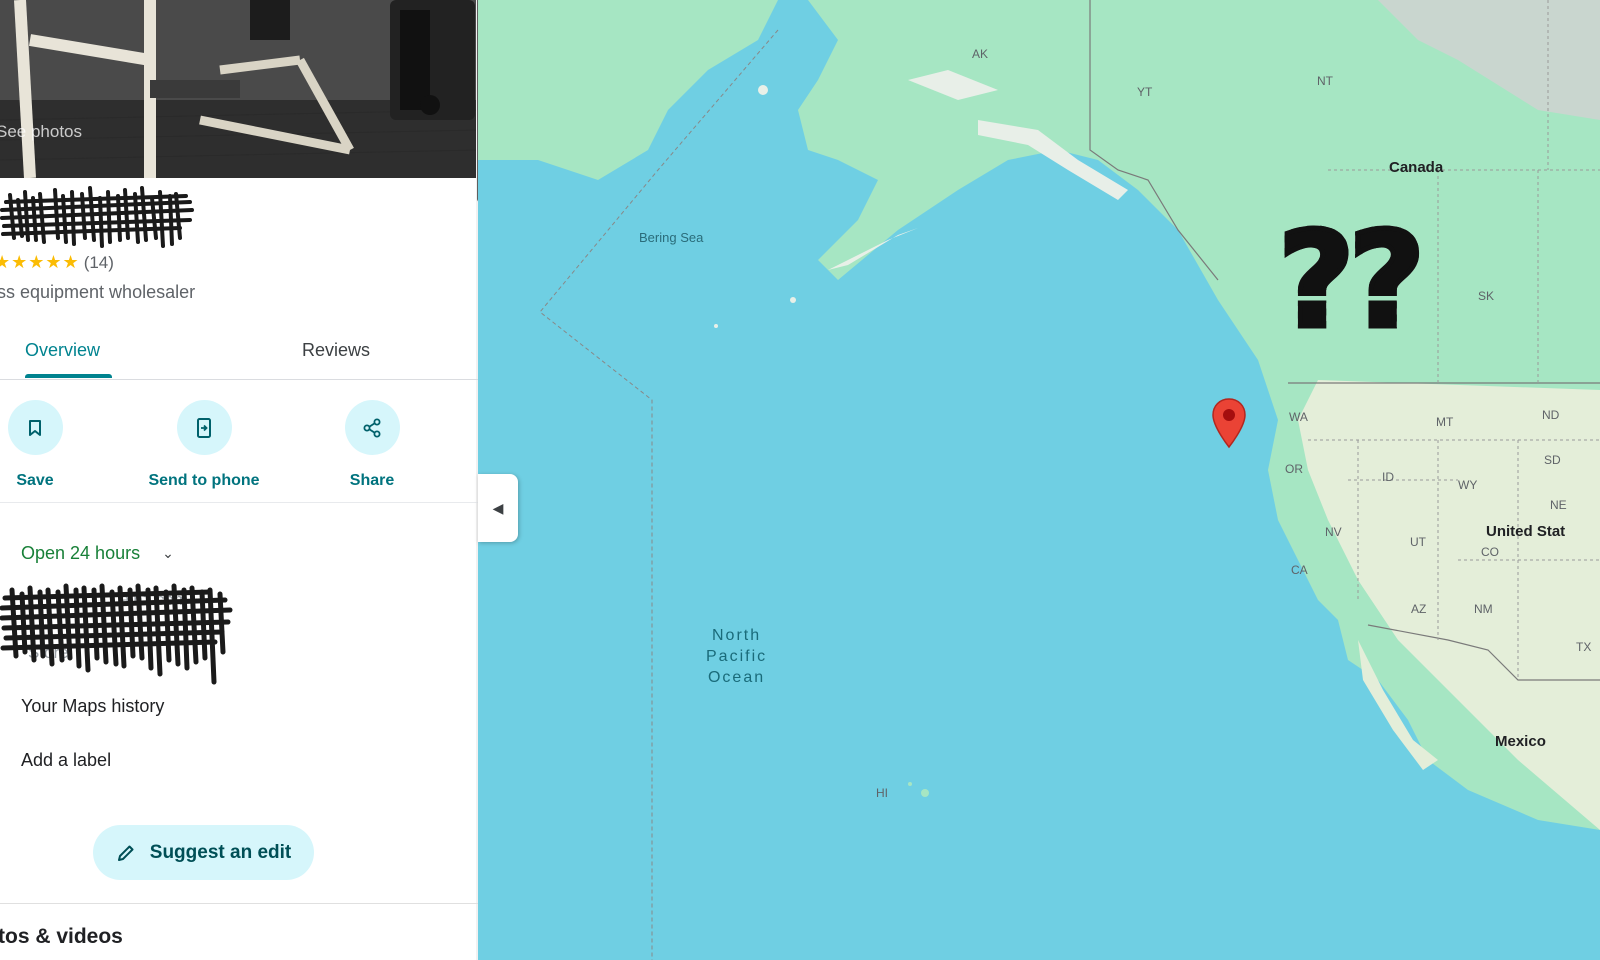 The width and height of the screenshot is (1600, 960). I want to click on ocean-line-2: Pacific, so click(737, 656).